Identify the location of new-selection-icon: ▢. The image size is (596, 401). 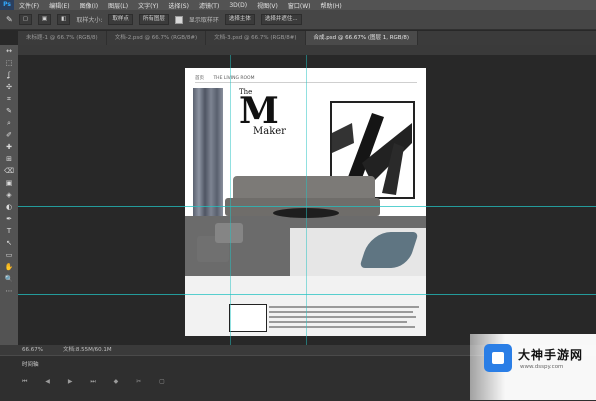
(25, 19).